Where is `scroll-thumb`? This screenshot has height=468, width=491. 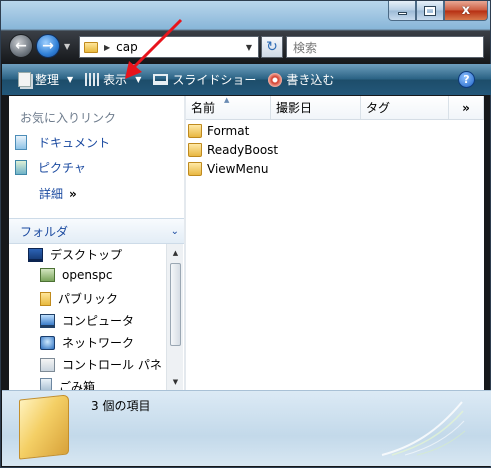
scroll-thumb is located at coordinates (175, 304).